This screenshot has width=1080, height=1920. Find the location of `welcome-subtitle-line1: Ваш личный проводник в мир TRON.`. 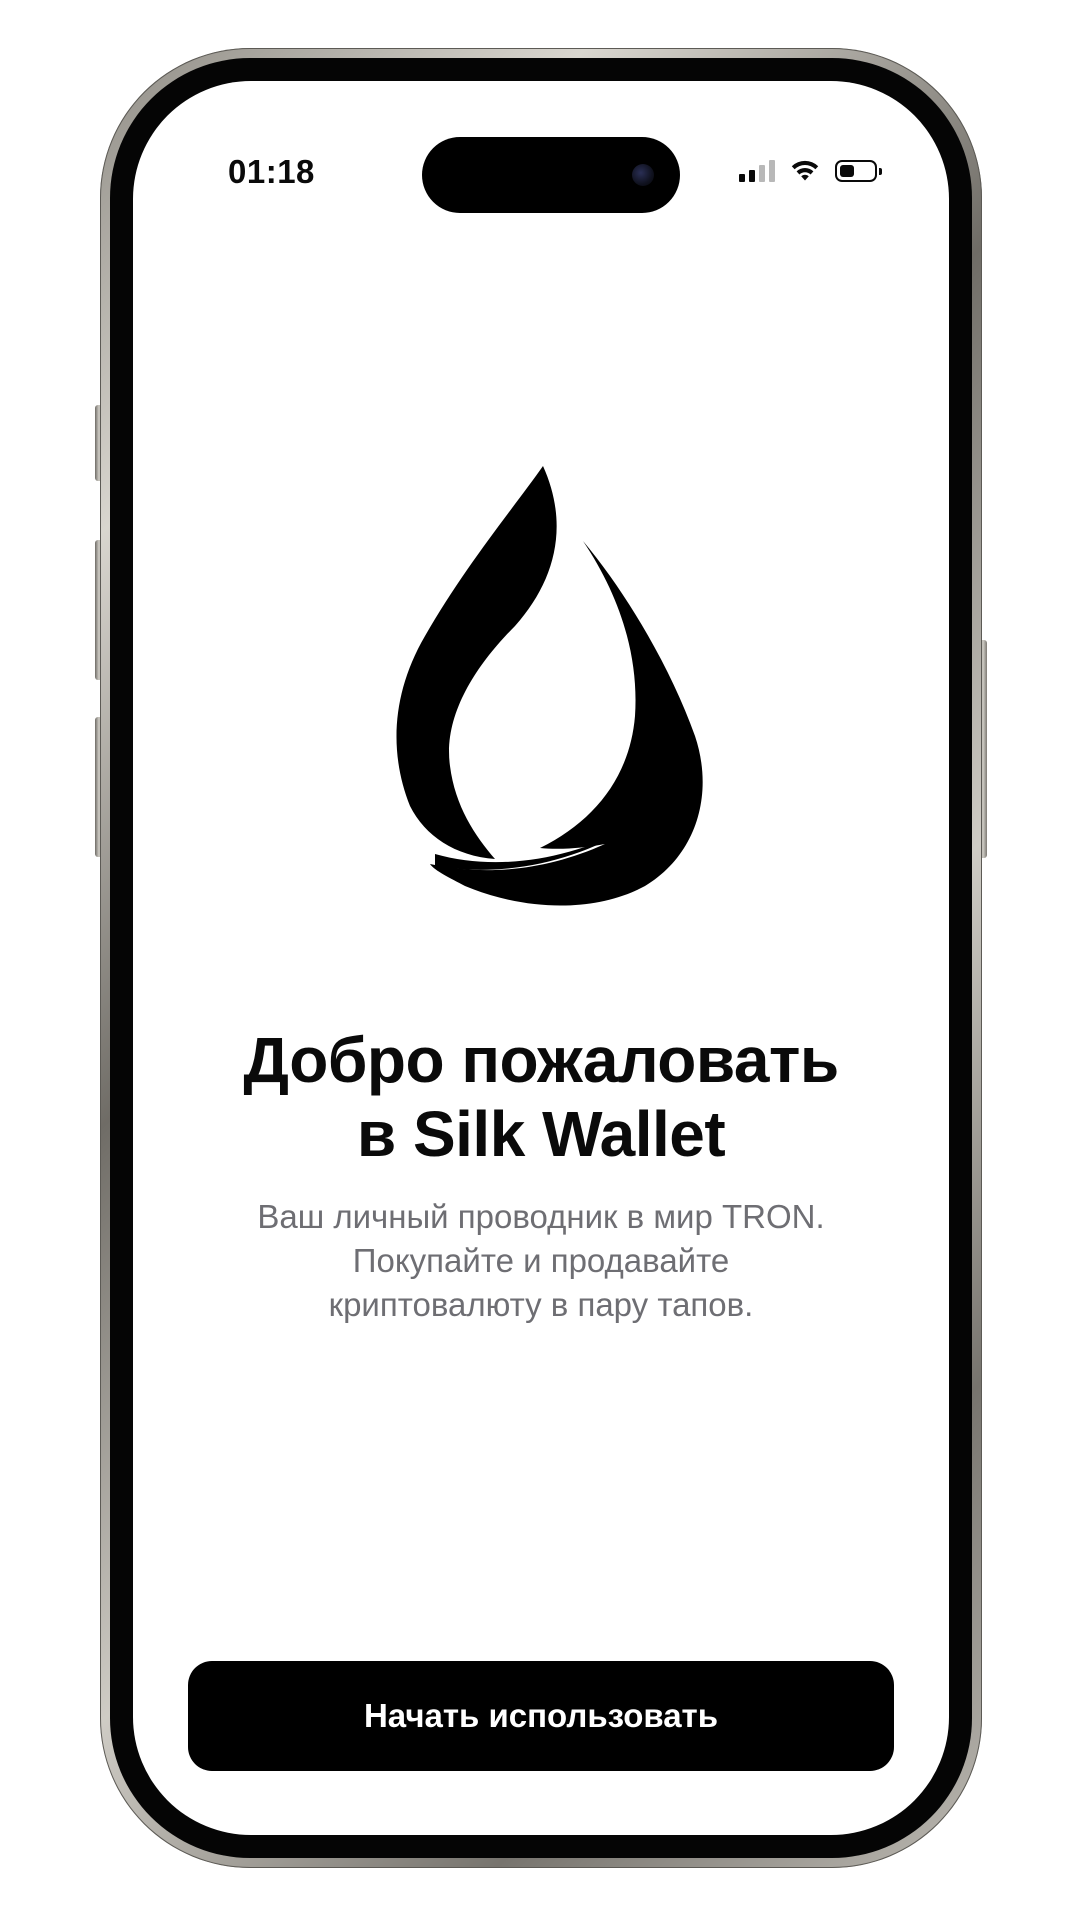

welcome-subtitle-line1: Ваш личный проводник в мир TRON. is located at coordinates (541, 1216).